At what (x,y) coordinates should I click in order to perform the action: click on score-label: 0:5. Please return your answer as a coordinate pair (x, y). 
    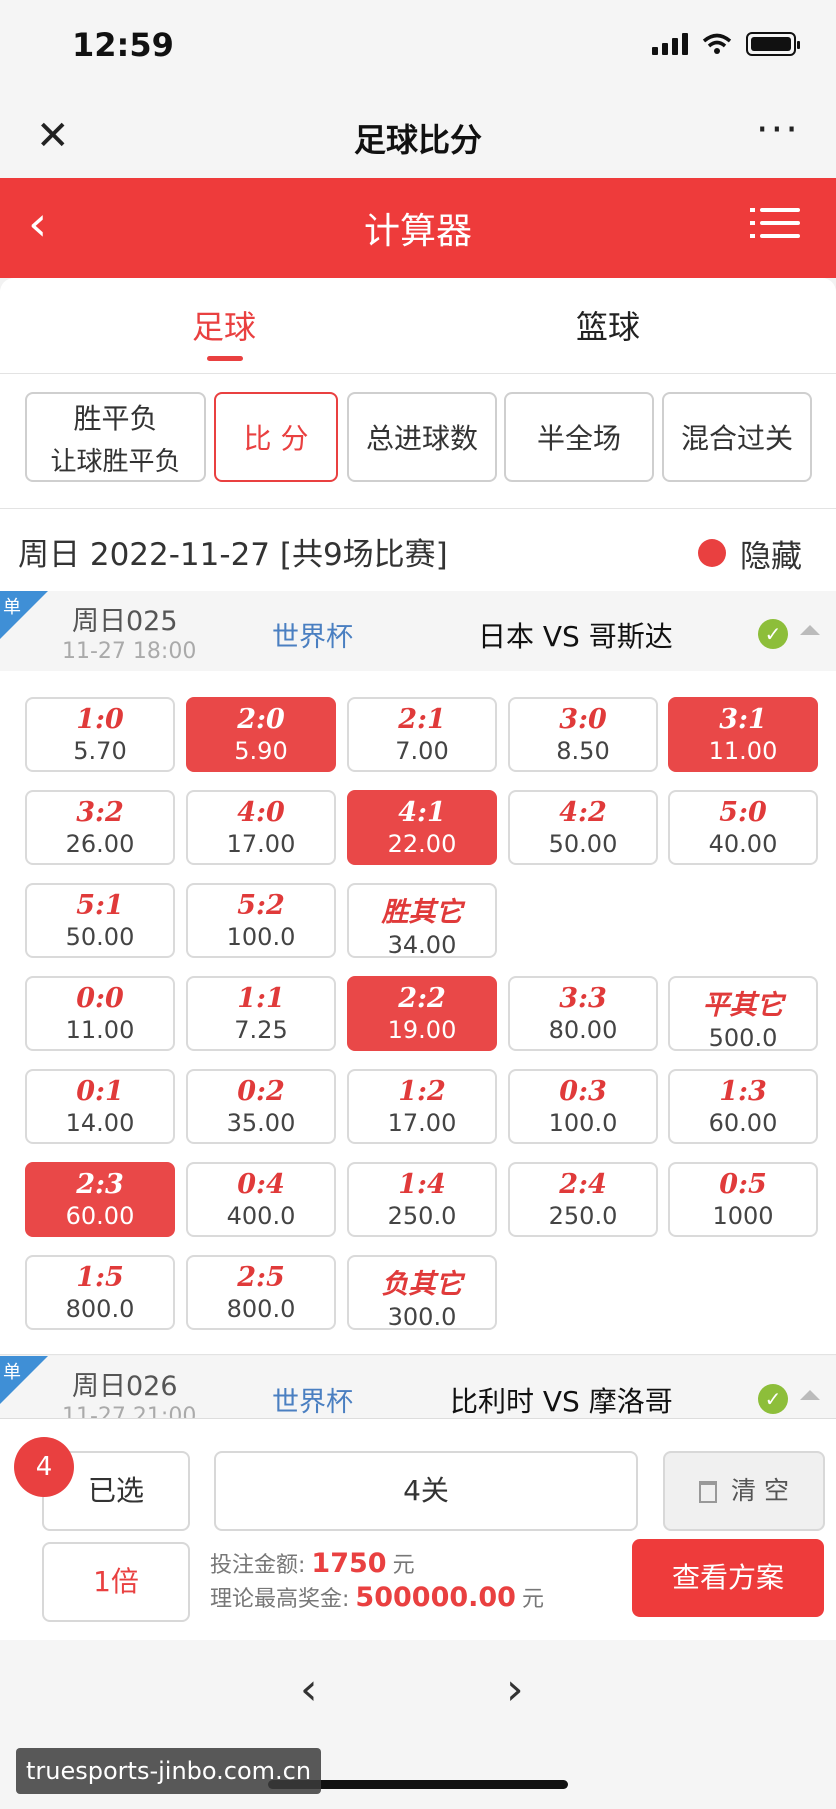
    Looking at the image, I should click on (743, 1184).